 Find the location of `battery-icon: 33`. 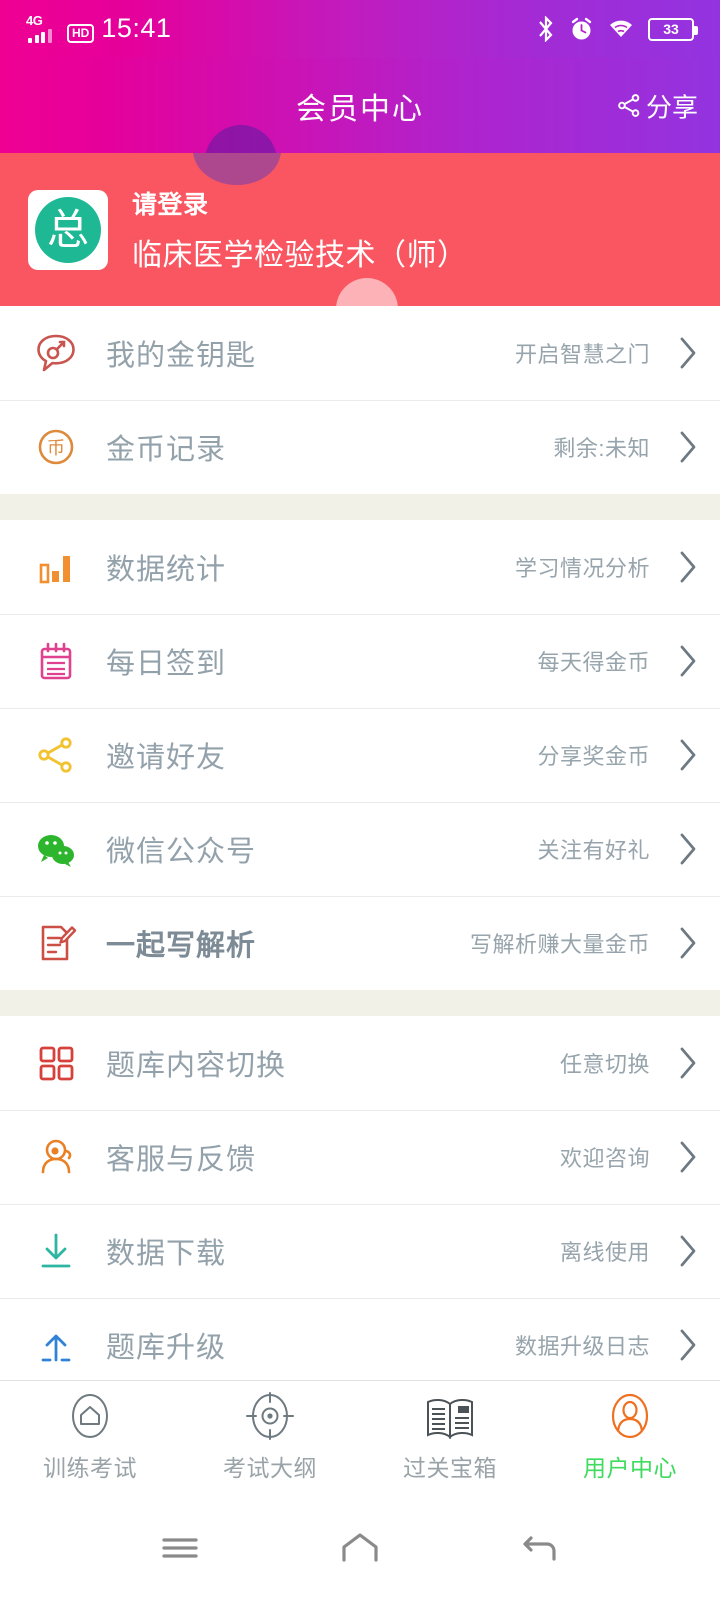

battery-icon: 33 is located at coordinates (673, 29).